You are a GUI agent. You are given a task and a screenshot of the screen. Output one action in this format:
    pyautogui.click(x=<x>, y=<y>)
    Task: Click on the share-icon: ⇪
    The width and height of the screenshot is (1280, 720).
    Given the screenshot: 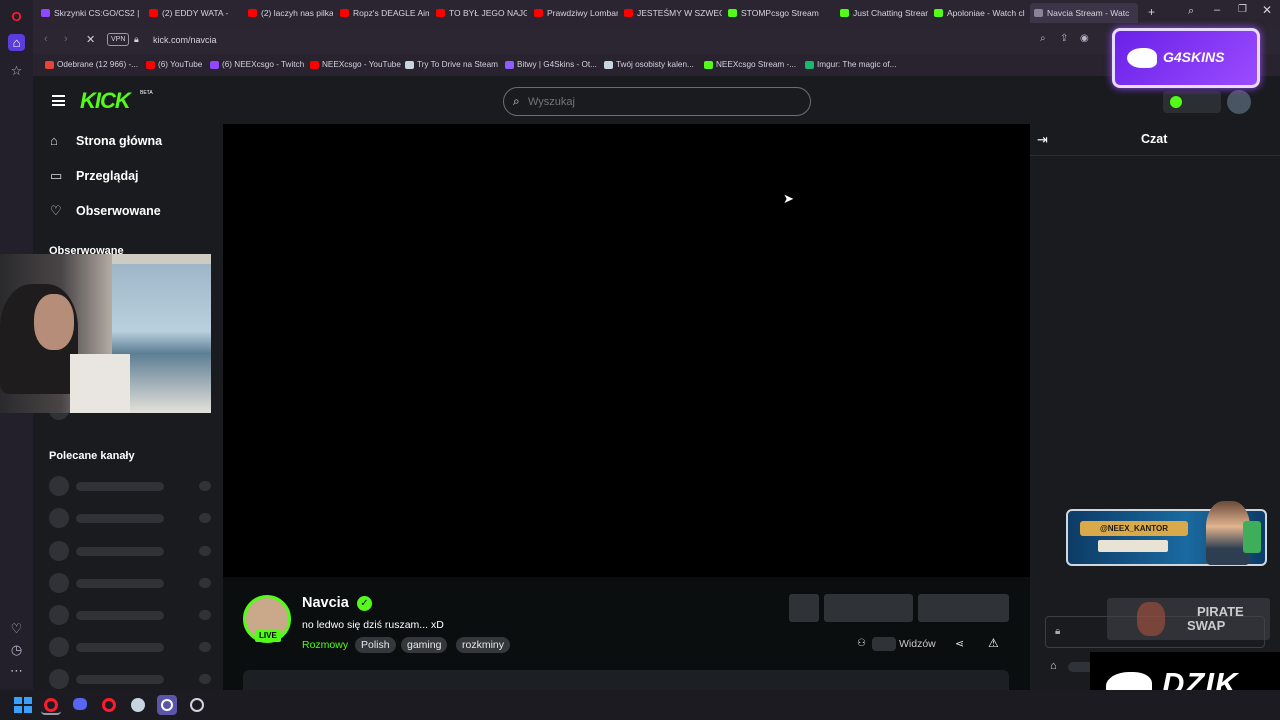 What is the action you would take?
    pyautogui.click(x=1064, y=38)
    